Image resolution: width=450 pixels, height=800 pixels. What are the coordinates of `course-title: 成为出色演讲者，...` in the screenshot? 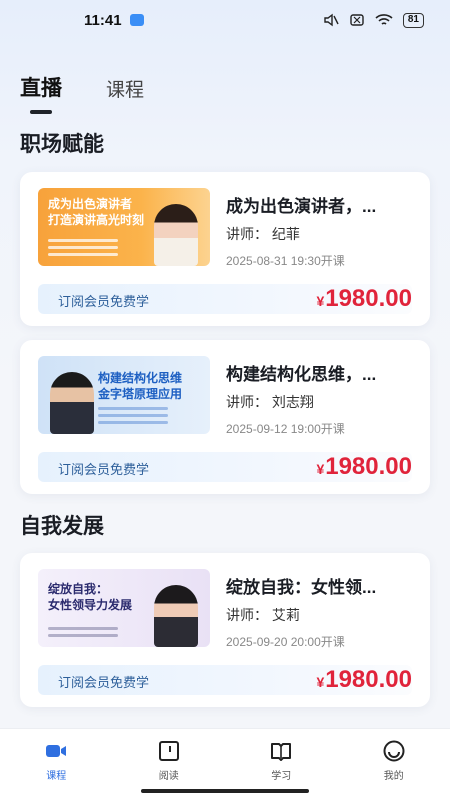 It's located at (301, 206).